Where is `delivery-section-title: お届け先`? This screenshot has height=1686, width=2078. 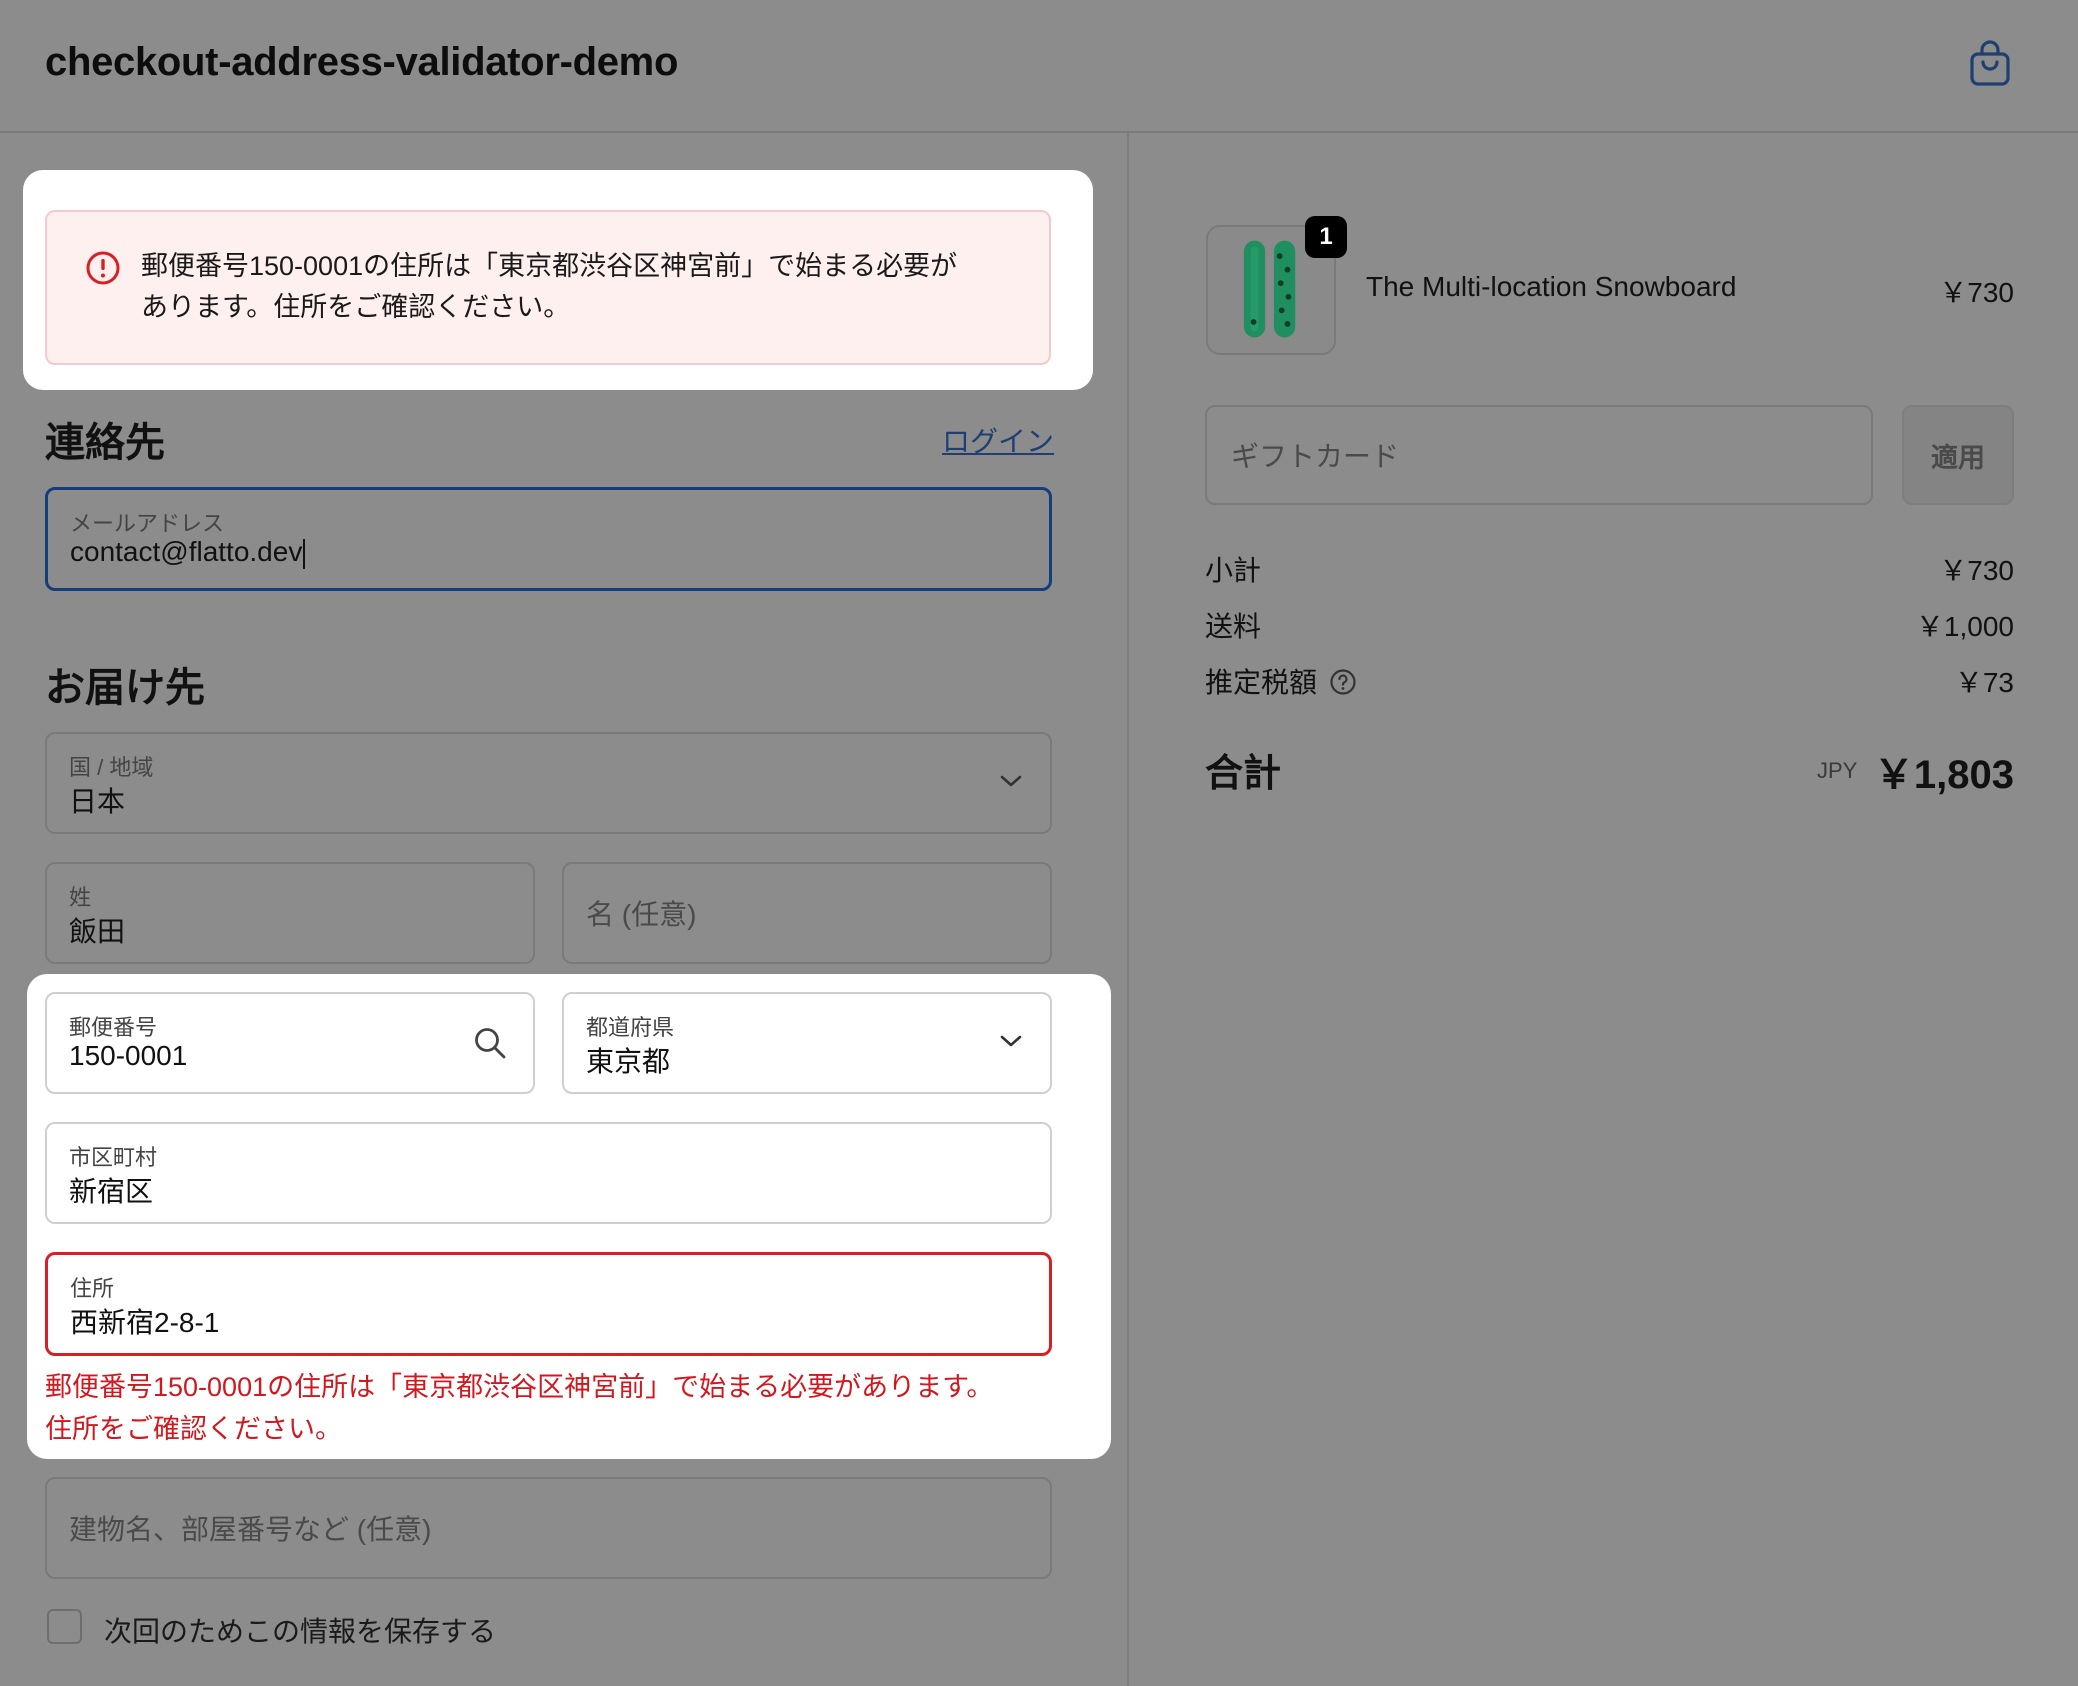
delivery-section-title: お届け先 is located at coordinates (125, 688).